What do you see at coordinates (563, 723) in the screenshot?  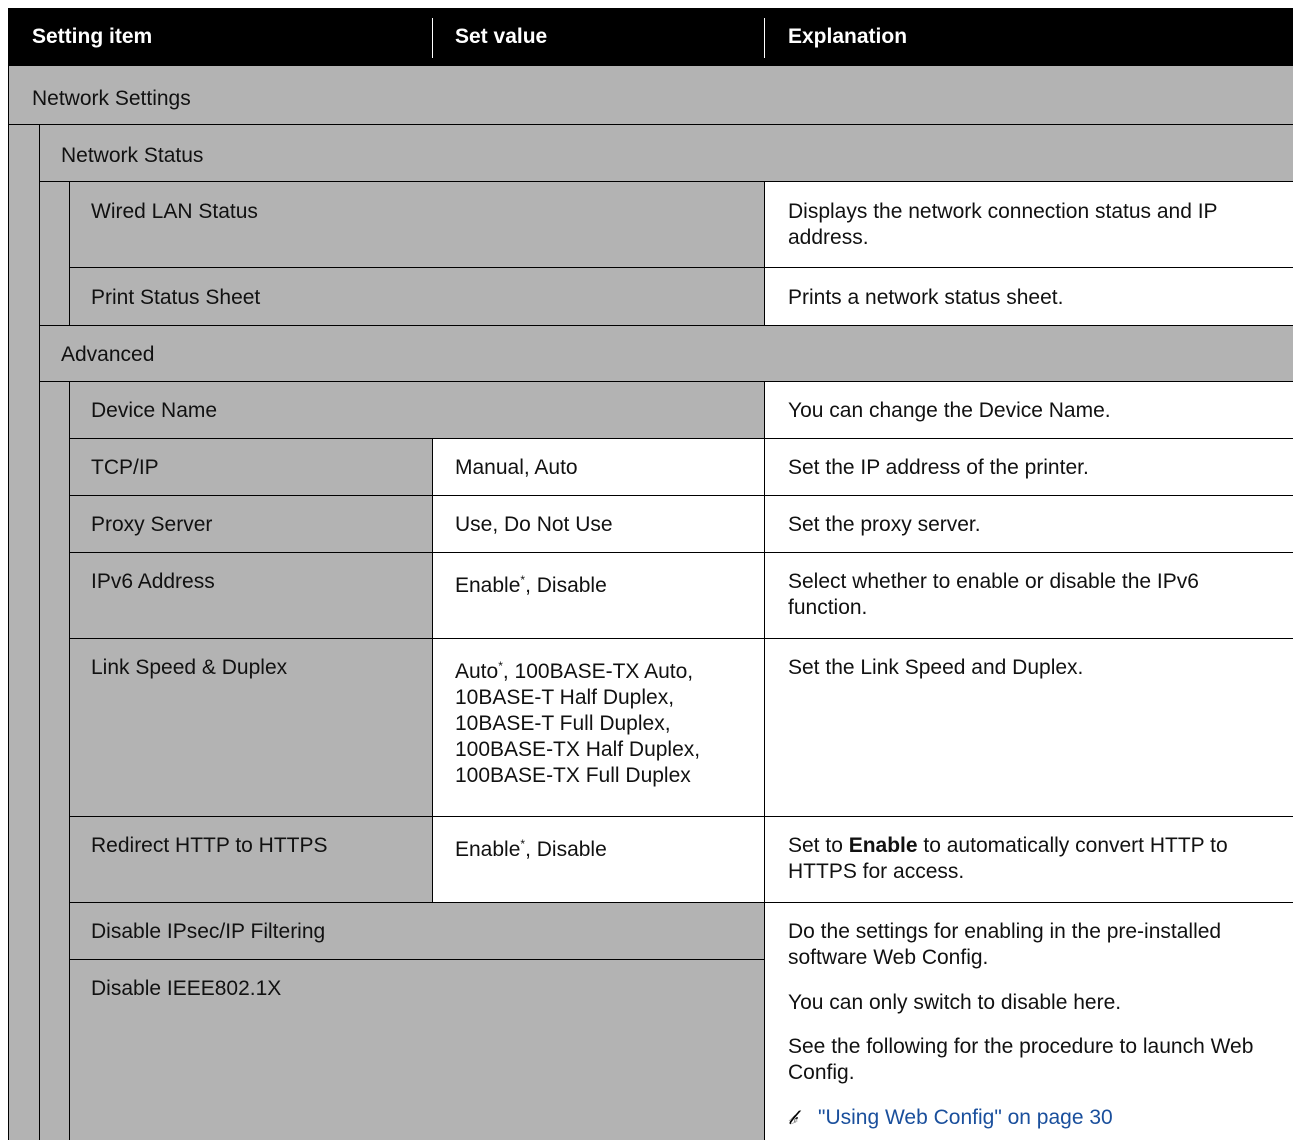 I see `value-line: 10BASE-T Full Duplex,` at bounding box center [563, 723].